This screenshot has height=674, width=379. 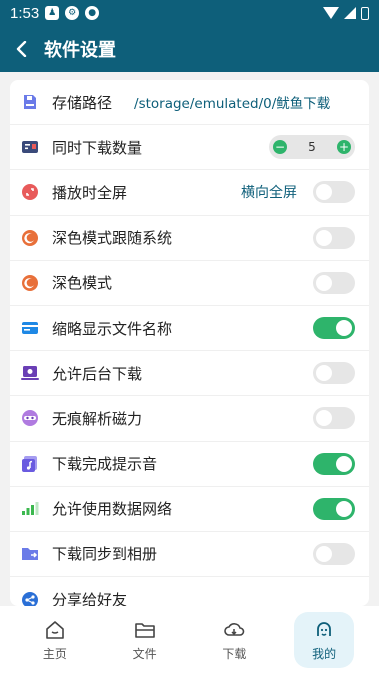 What do you see at coordinates (55, 629) in the screenshot?
I see `home-icon` at bounding box center [55, 629].